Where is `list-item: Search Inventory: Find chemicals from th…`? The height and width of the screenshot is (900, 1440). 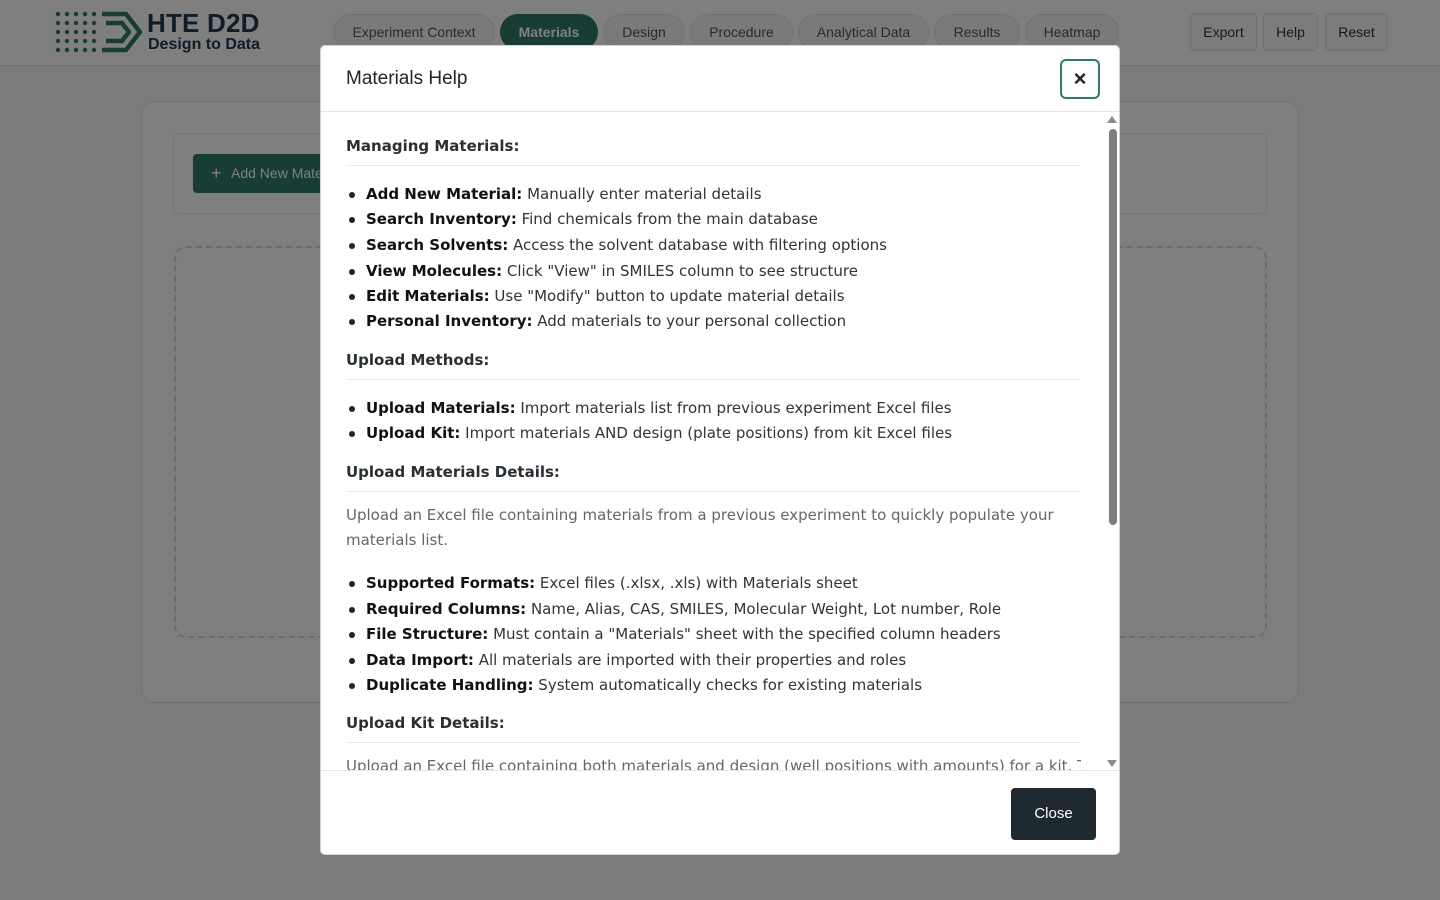
list-item: Search Inventory: Find chemicals from th… is located at coordinates (583, 219).